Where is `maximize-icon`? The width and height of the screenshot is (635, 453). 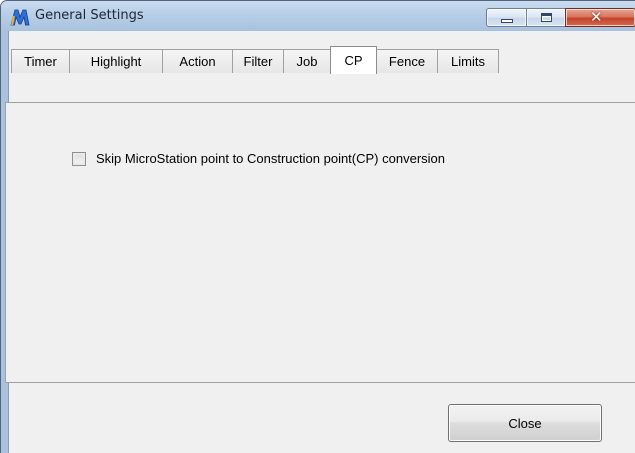 maximize-icon is located at coordinates (546, 17).